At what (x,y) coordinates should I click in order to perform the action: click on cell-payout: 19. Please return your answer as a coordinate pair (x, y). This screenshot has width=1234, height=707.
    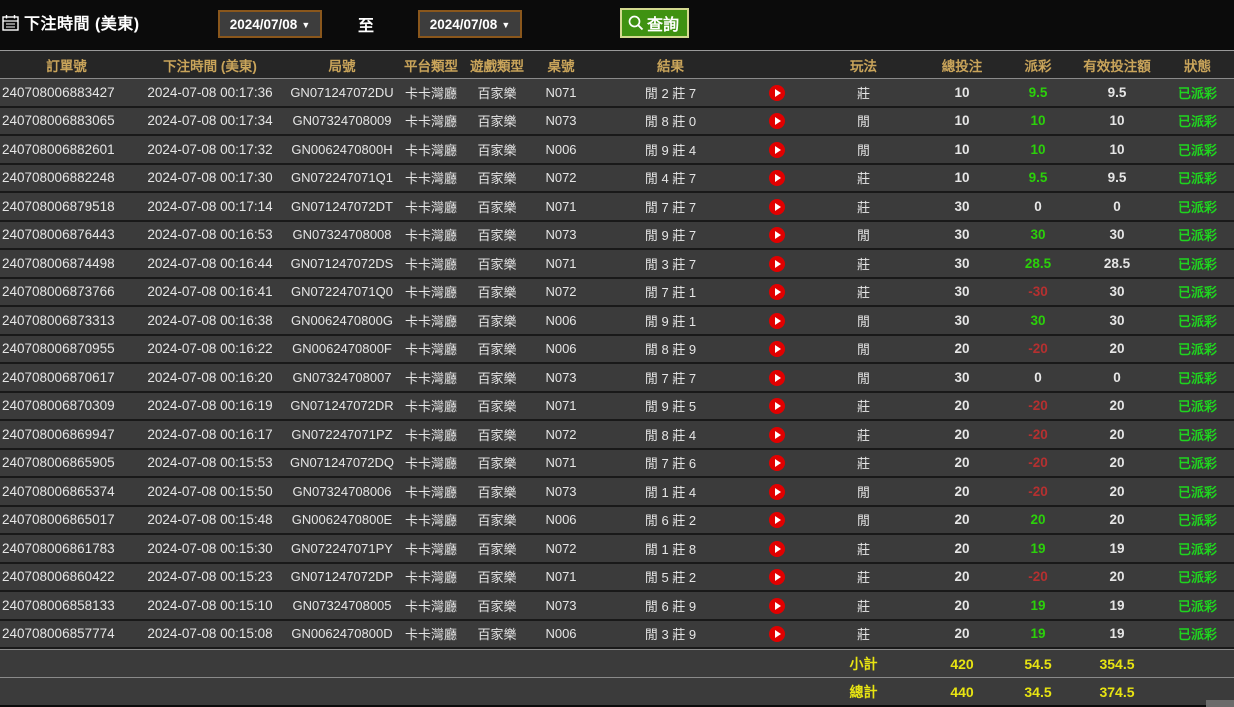
    Looking at the image, I should click on (1038, 605).